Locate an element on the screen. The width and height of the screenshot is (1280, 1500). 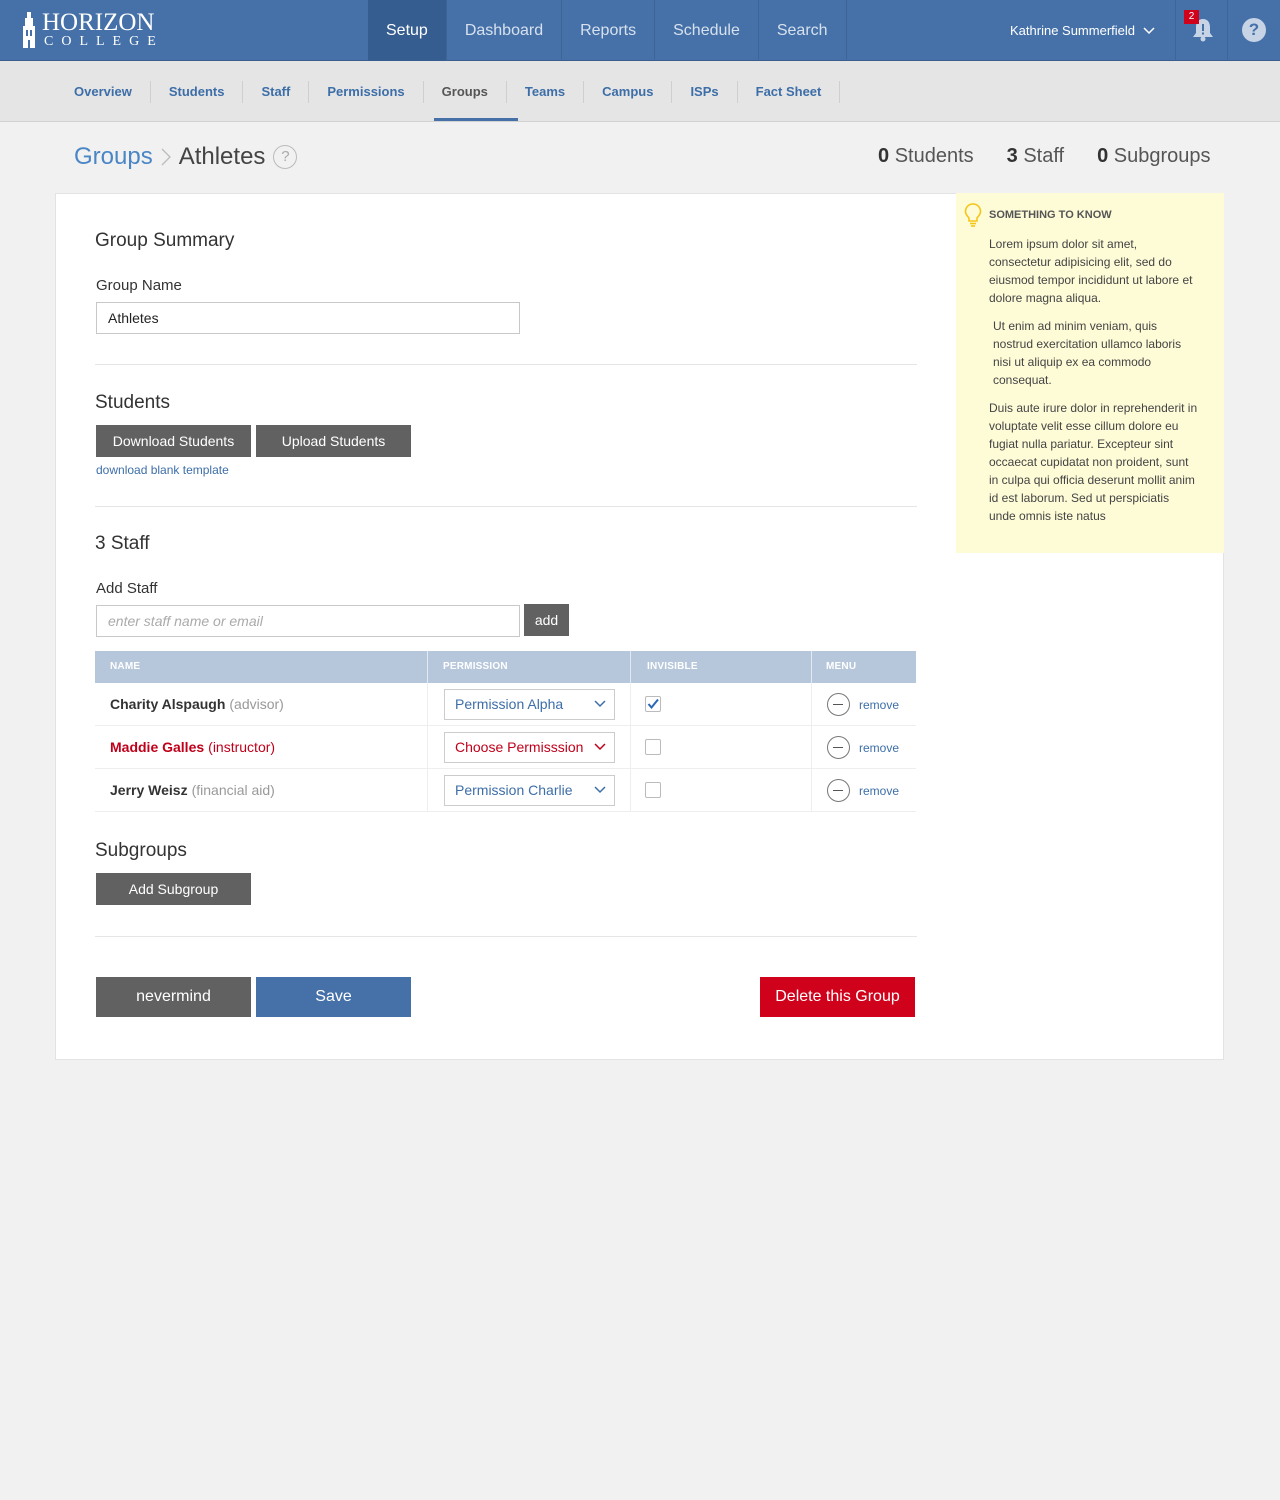
notification-count-badge: 2 is located at coordinates (1191, 17).